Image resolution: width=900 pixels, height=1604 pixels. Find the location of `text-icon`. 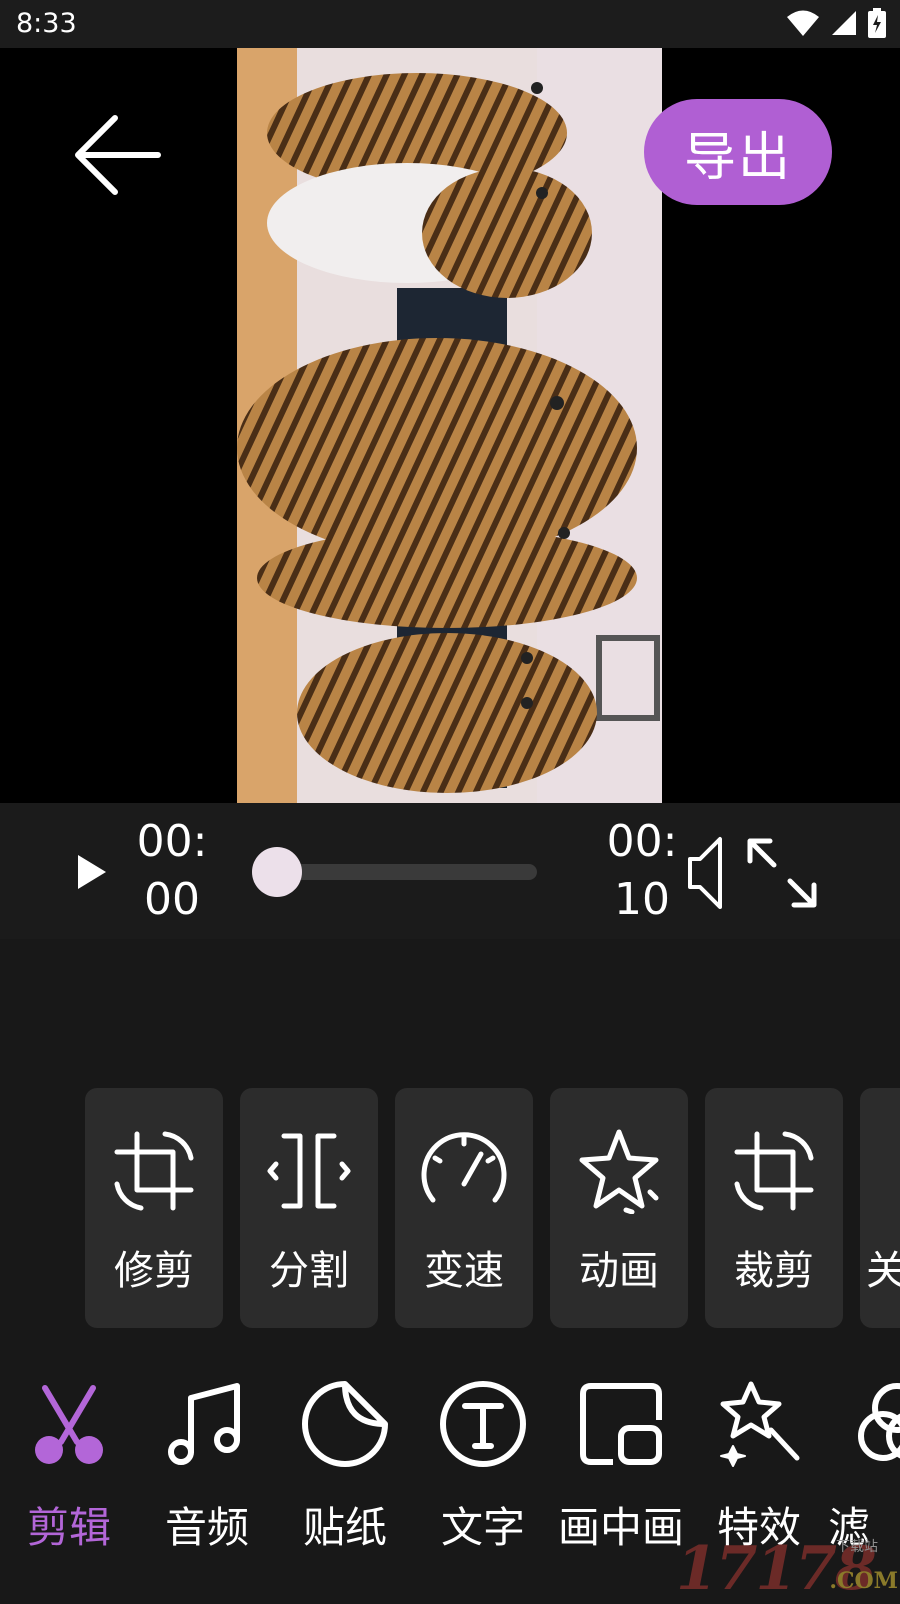

text-icon is located at coordinates (483, 1424).